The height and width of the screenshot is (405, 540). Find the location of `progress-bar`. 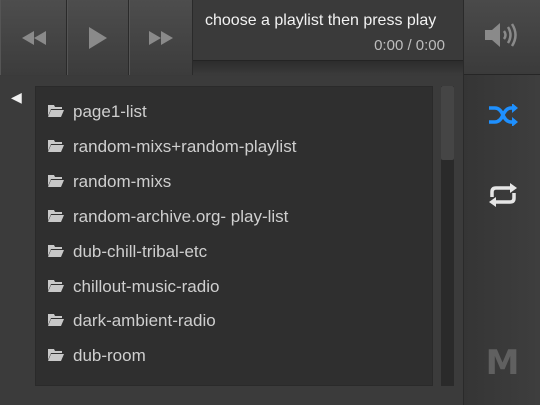

progress-bar is located at coordinates (328, 67).